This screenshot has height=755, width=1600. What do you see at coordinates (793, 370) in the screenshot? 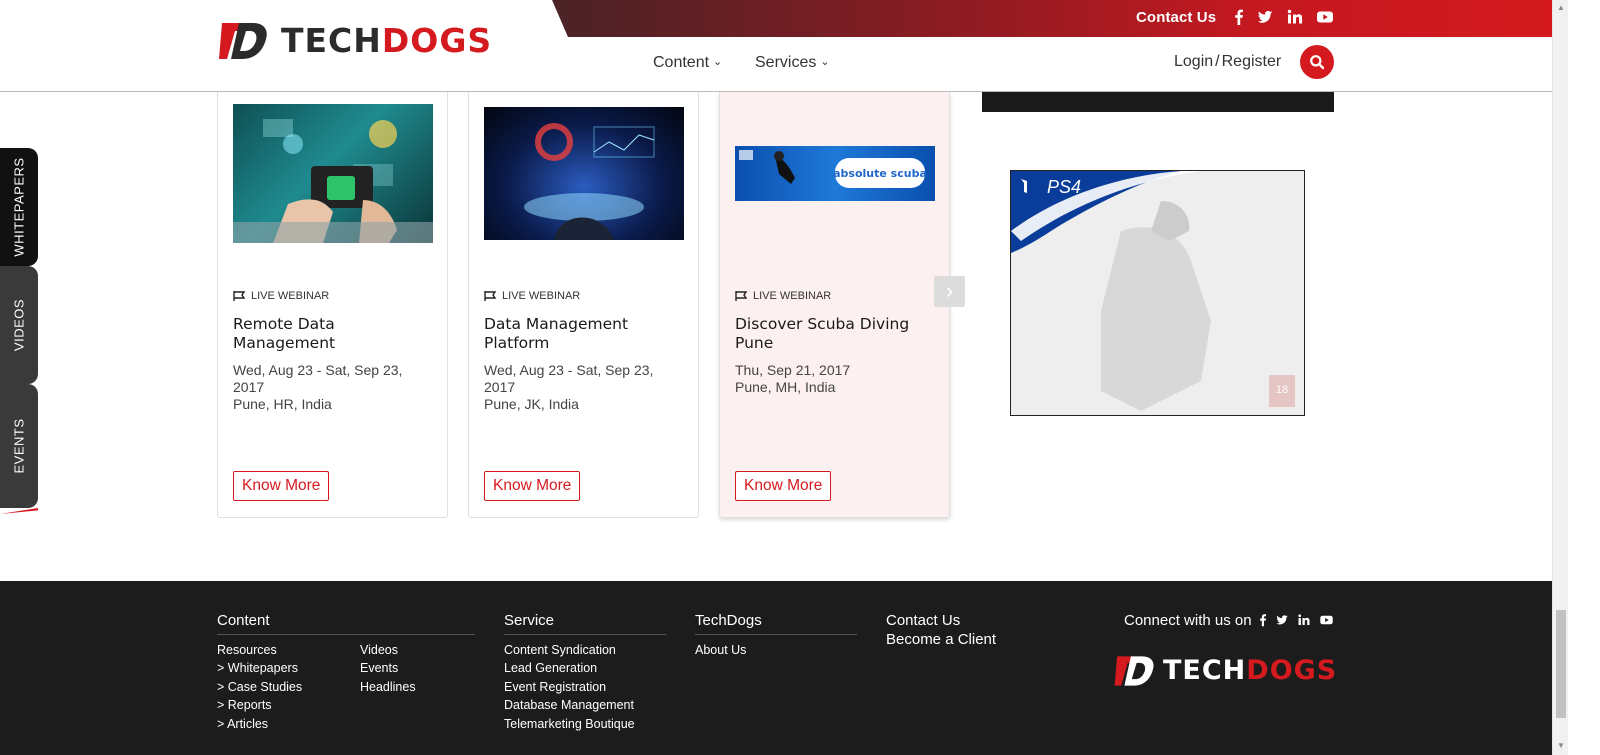
I see `event-dates: Thu, Sep 21, 2017` at bounding box center [793, 370].